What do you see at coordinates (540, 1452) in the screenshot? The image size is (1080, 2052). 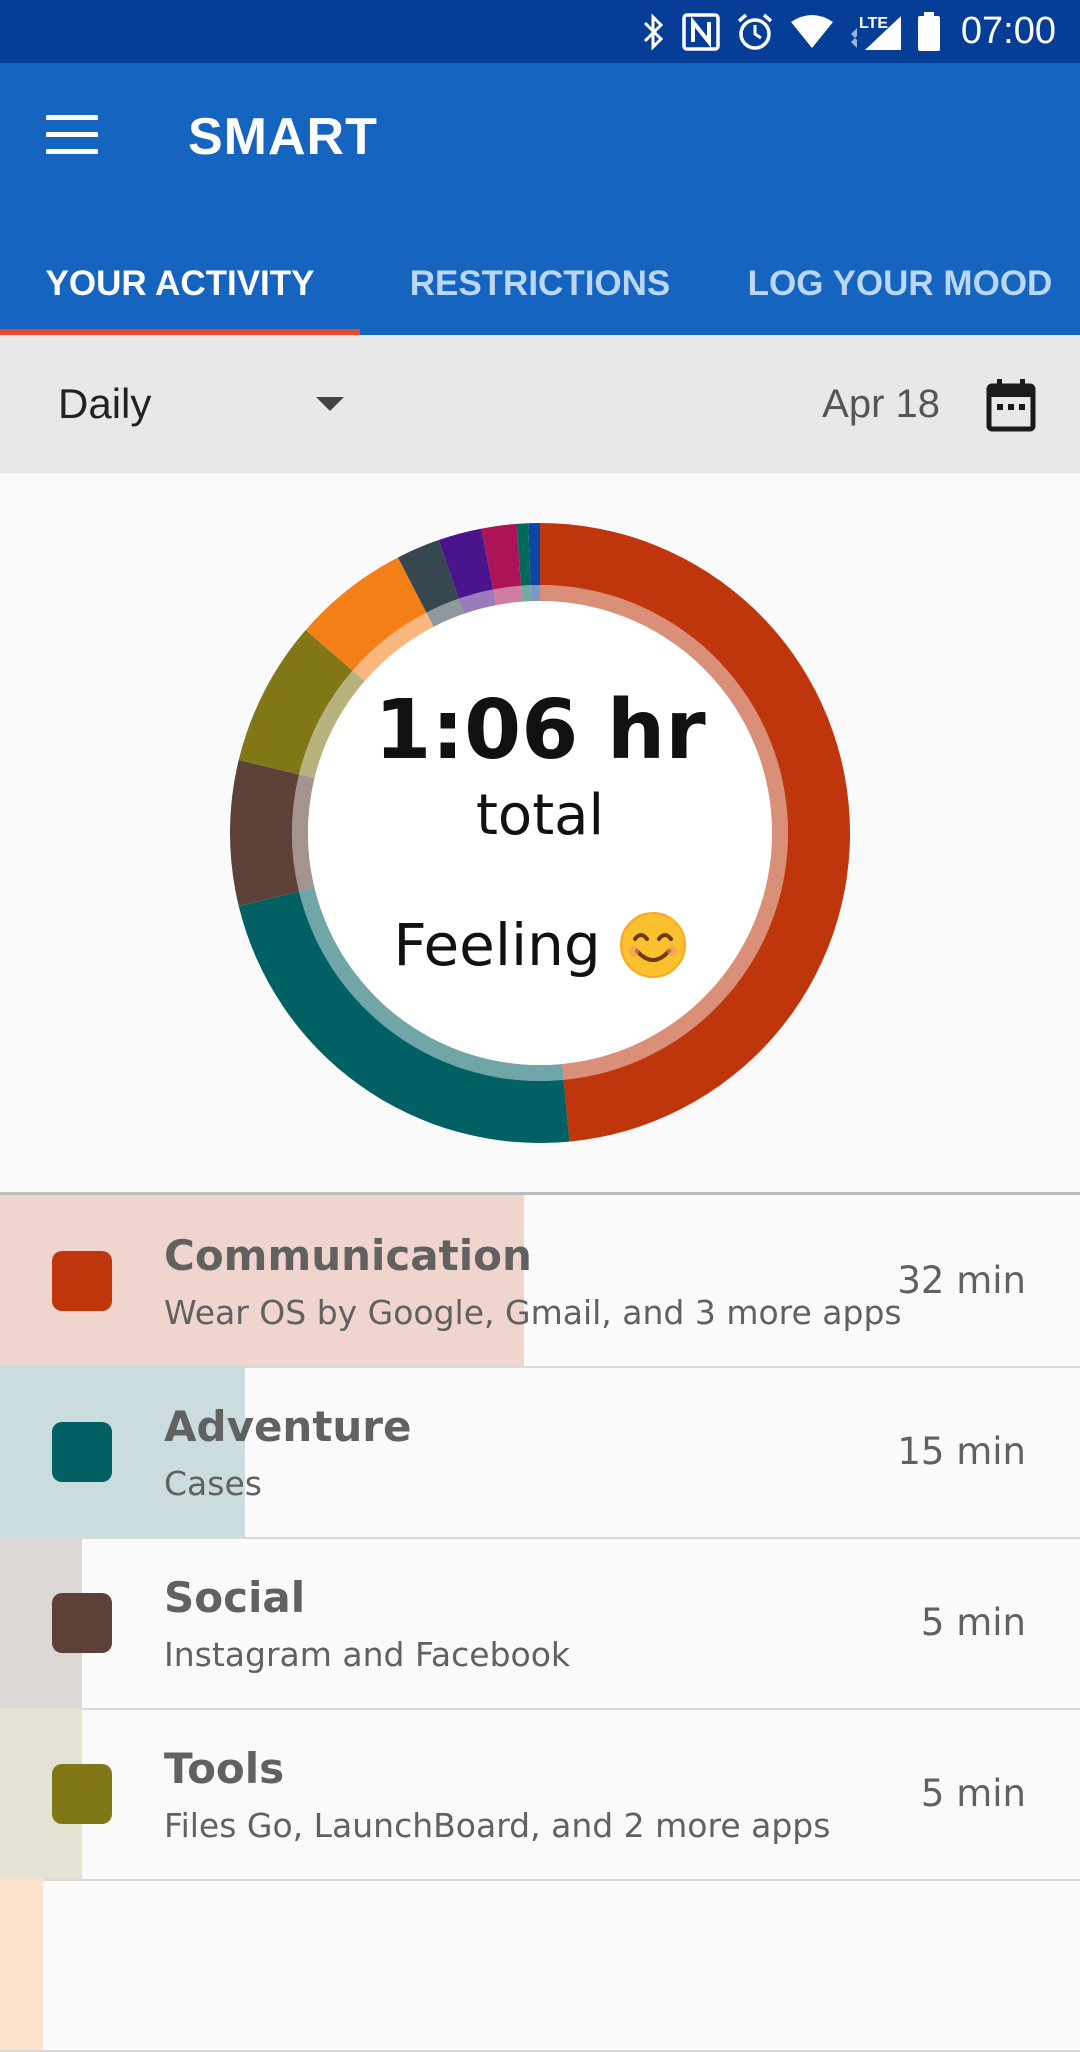 I see `category-row-adventure: Adventure Cases 15 min` at bounding box center [540, 1452].